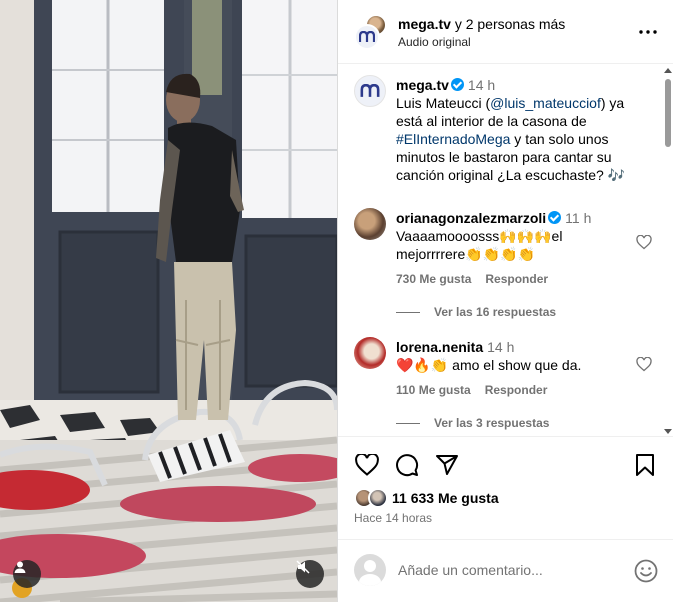  What do you see at coordinates (20, 567) in the screenshot?
I see `person-tag-icon` at bounding box center [20, 567].